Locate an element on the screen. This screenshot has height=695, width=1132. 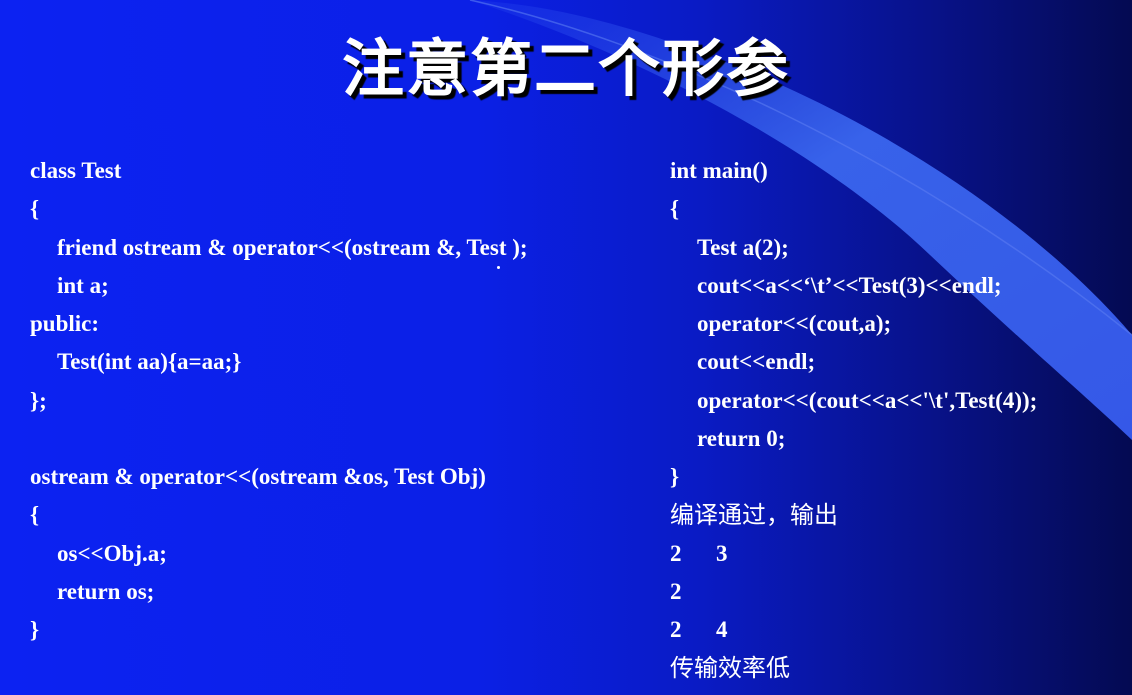
code-line: cout<<a<<‘\t’<<Test(3)<<endl; is located at coordinates (849, 285).